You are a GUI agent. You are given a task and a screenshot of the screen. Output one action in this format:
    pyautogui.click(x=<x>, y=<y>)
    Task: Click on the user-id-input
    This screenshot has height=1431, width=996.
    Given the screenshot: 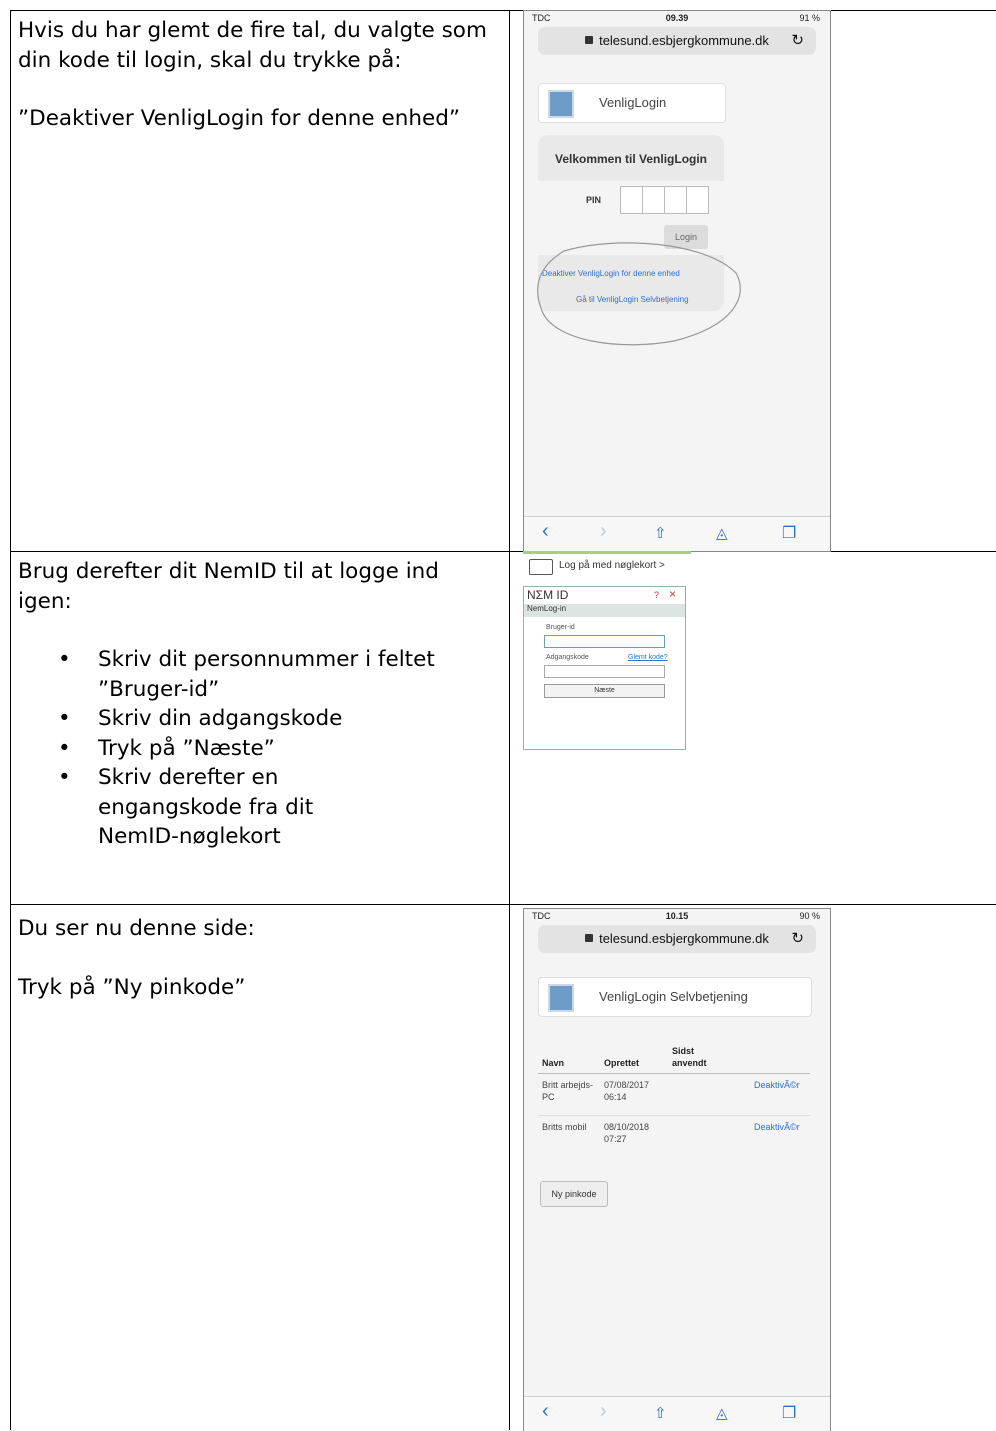 What is the action you would take?
    pyautogui.click(x=604, y=641)
    